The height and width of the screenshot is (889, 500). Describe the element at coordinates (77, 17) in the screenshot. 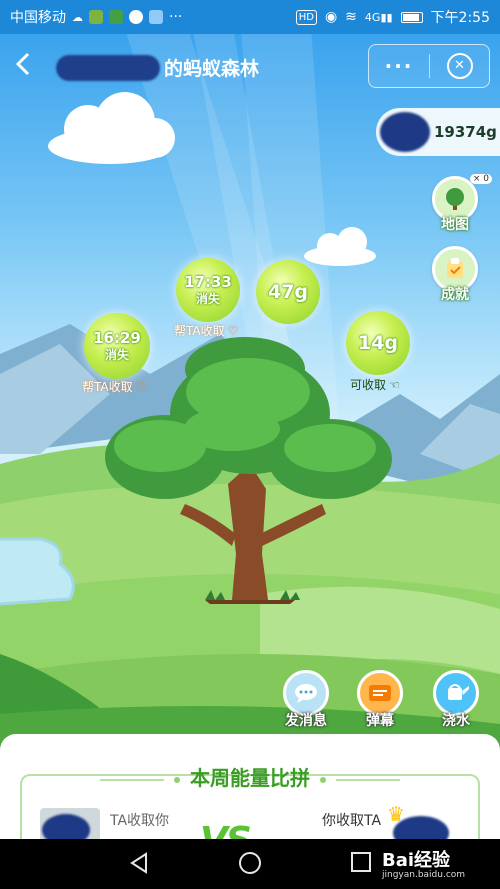

I see `cloud-icon: ☁` at that location.